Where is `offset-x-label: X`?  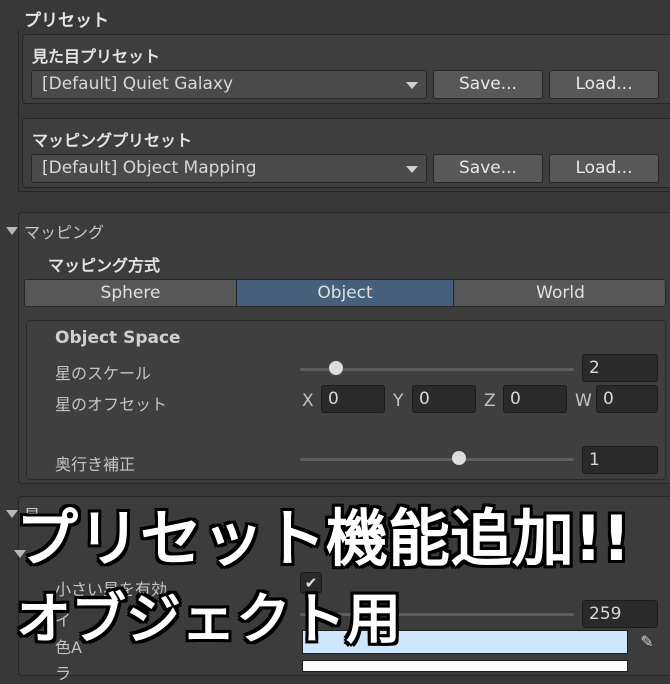 offset-x-label: X is located at coordinates (308, 401).